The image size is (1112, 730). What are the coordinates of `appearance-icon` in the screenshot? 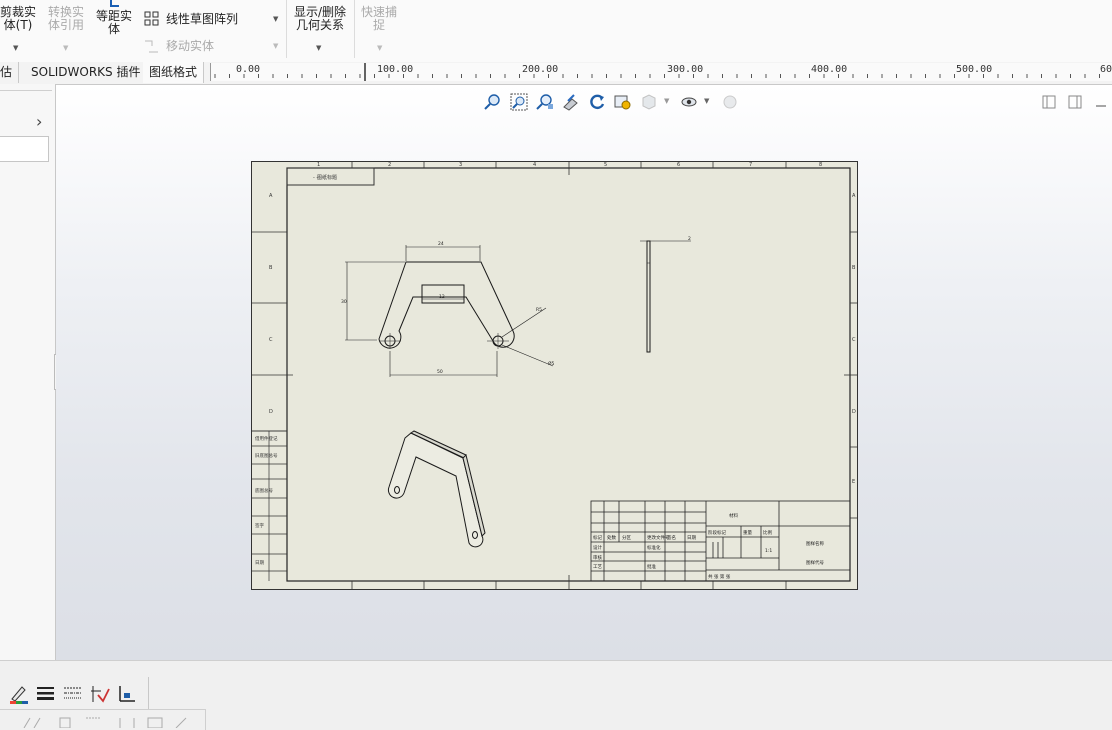 It's located at (730, 102).